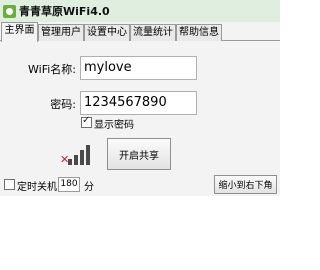 This screenshot has height=270, width=320. I want to click on tab-traffic-stats: 流量统计, so click(153, 32).